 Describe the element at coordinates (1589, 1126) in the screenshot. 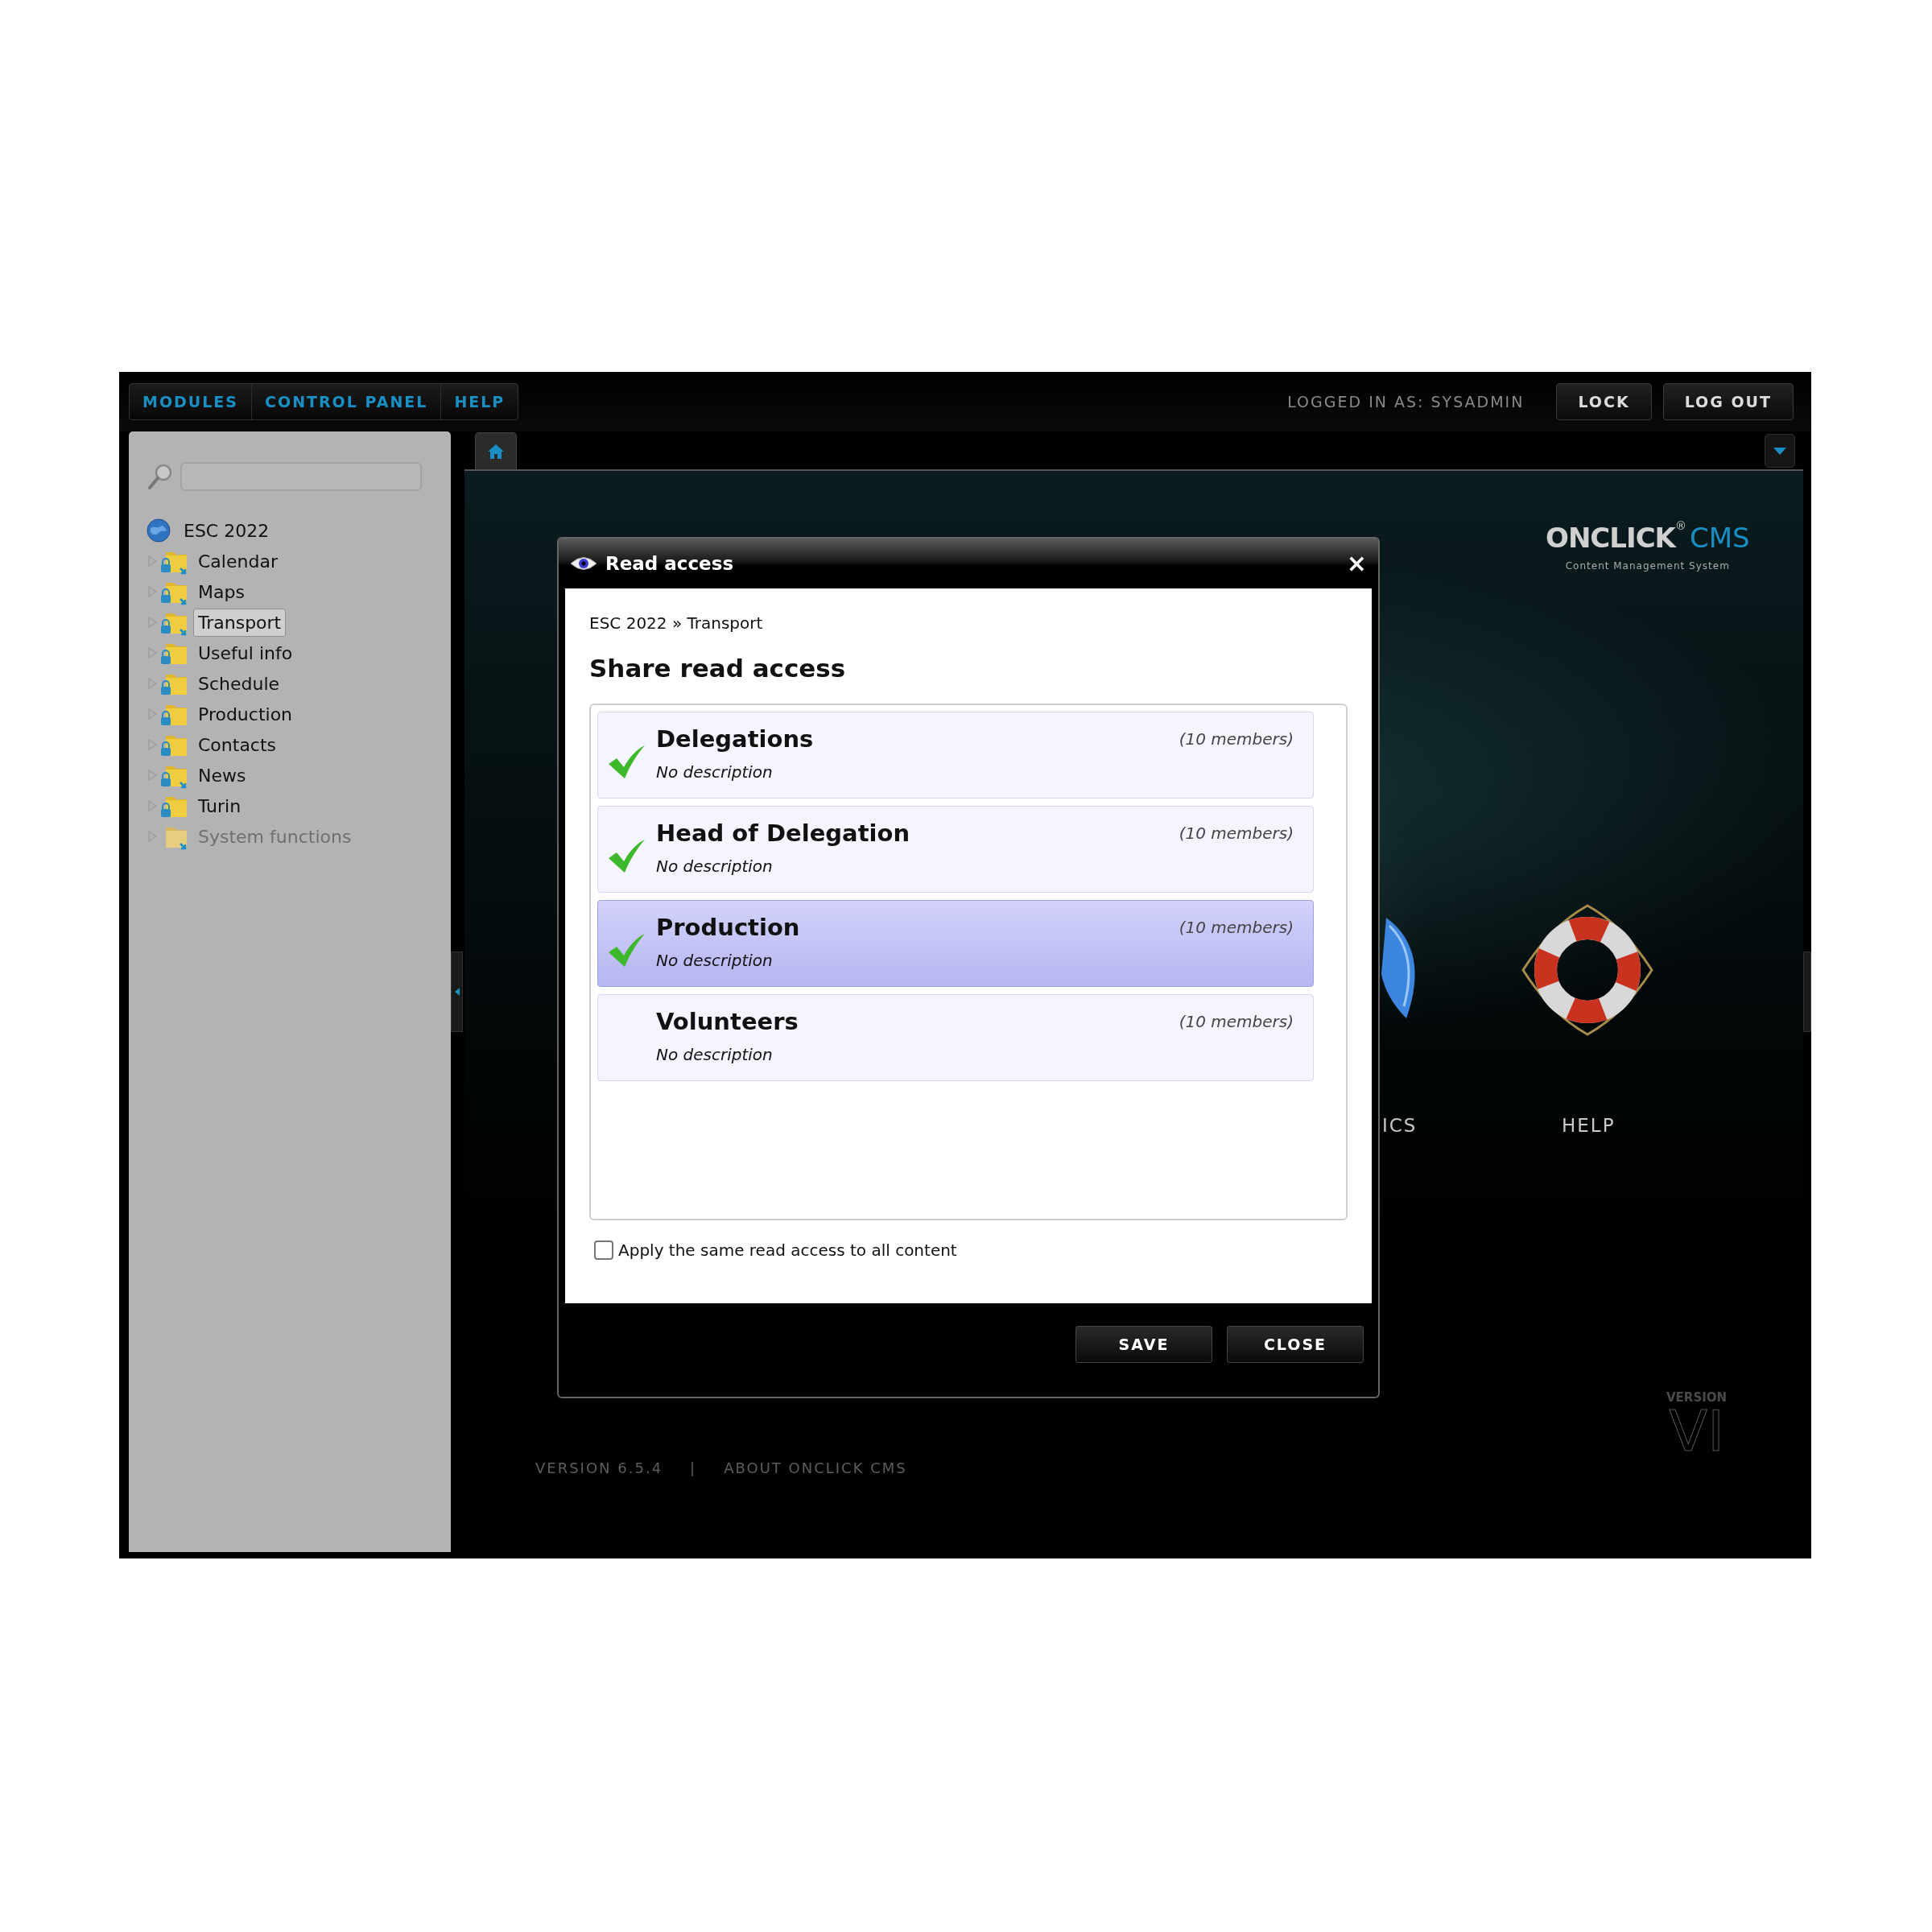

I see `desktop-icon-label: HELP` at that location.